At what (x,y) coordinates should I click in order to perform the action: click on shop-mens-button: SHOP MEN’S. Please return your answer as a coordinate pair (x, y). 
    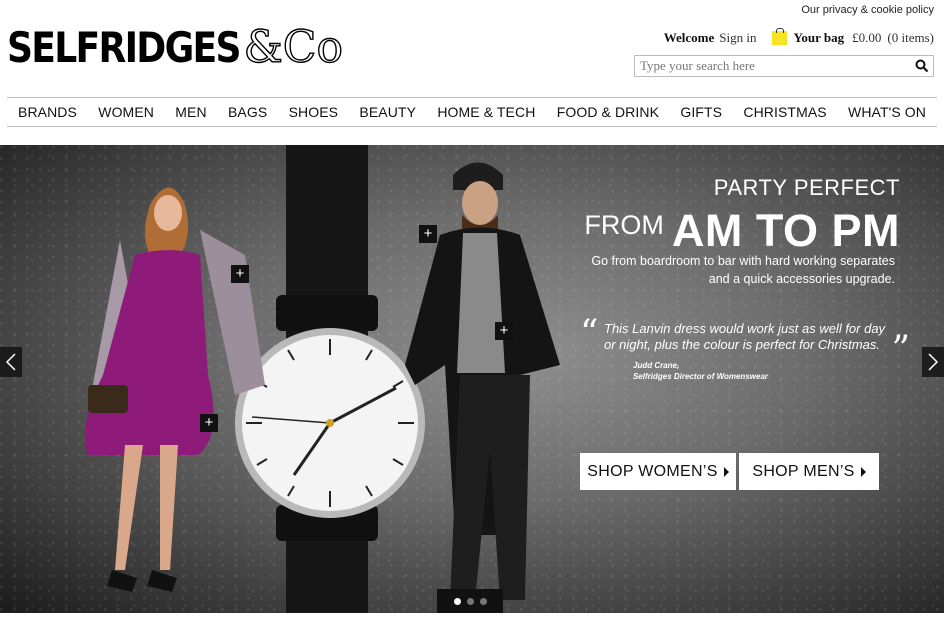
    Looking at the image, I should click on (809, 471).